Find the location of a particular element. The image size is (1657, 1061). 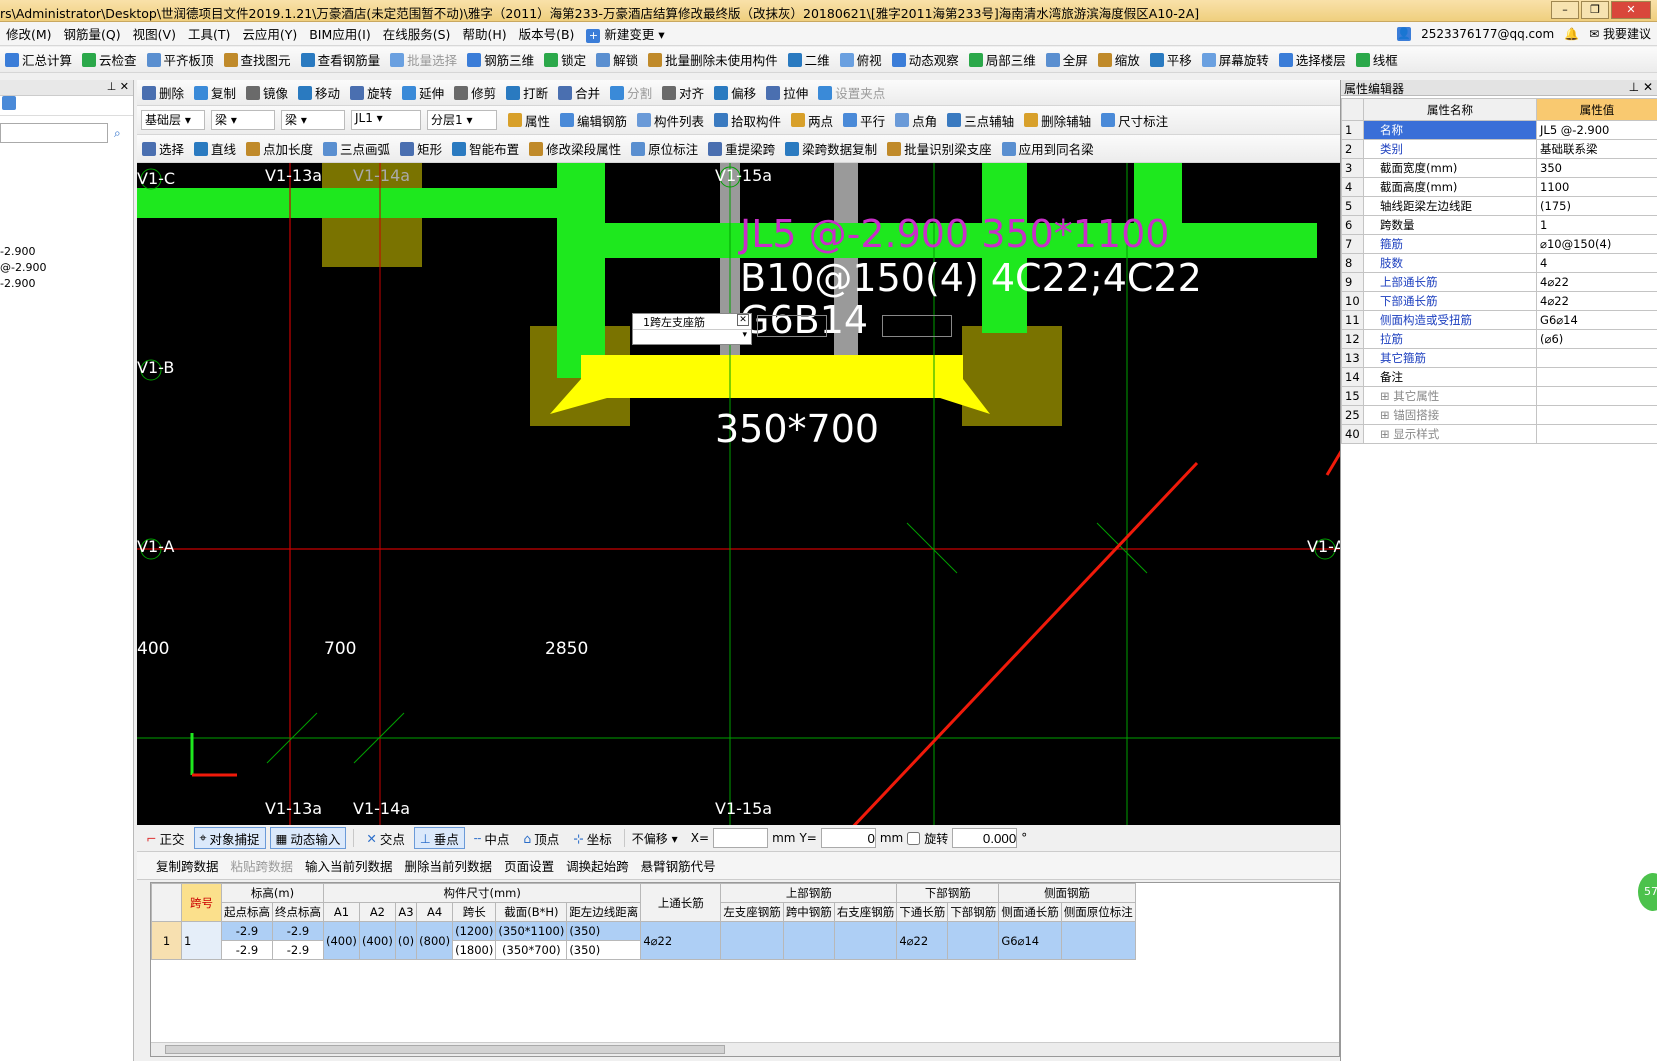

toolbar2-button-5: 延伸 is located at coordinates (423, 93).